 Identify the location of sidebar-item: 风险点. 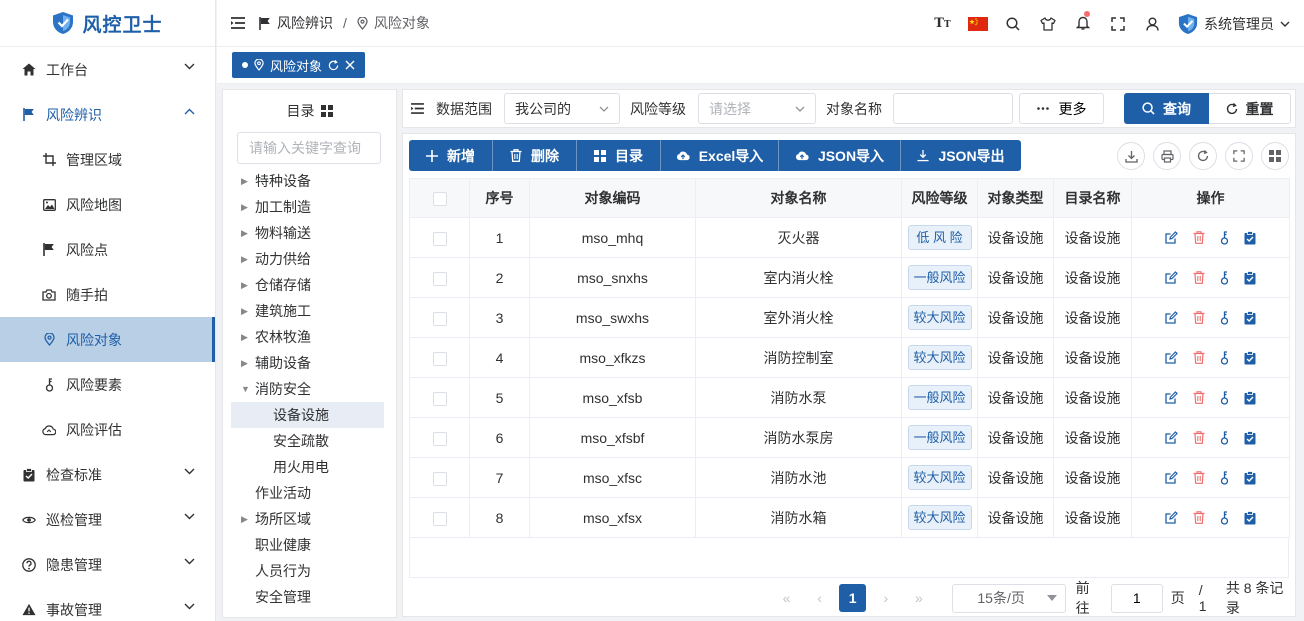
(107, 249).